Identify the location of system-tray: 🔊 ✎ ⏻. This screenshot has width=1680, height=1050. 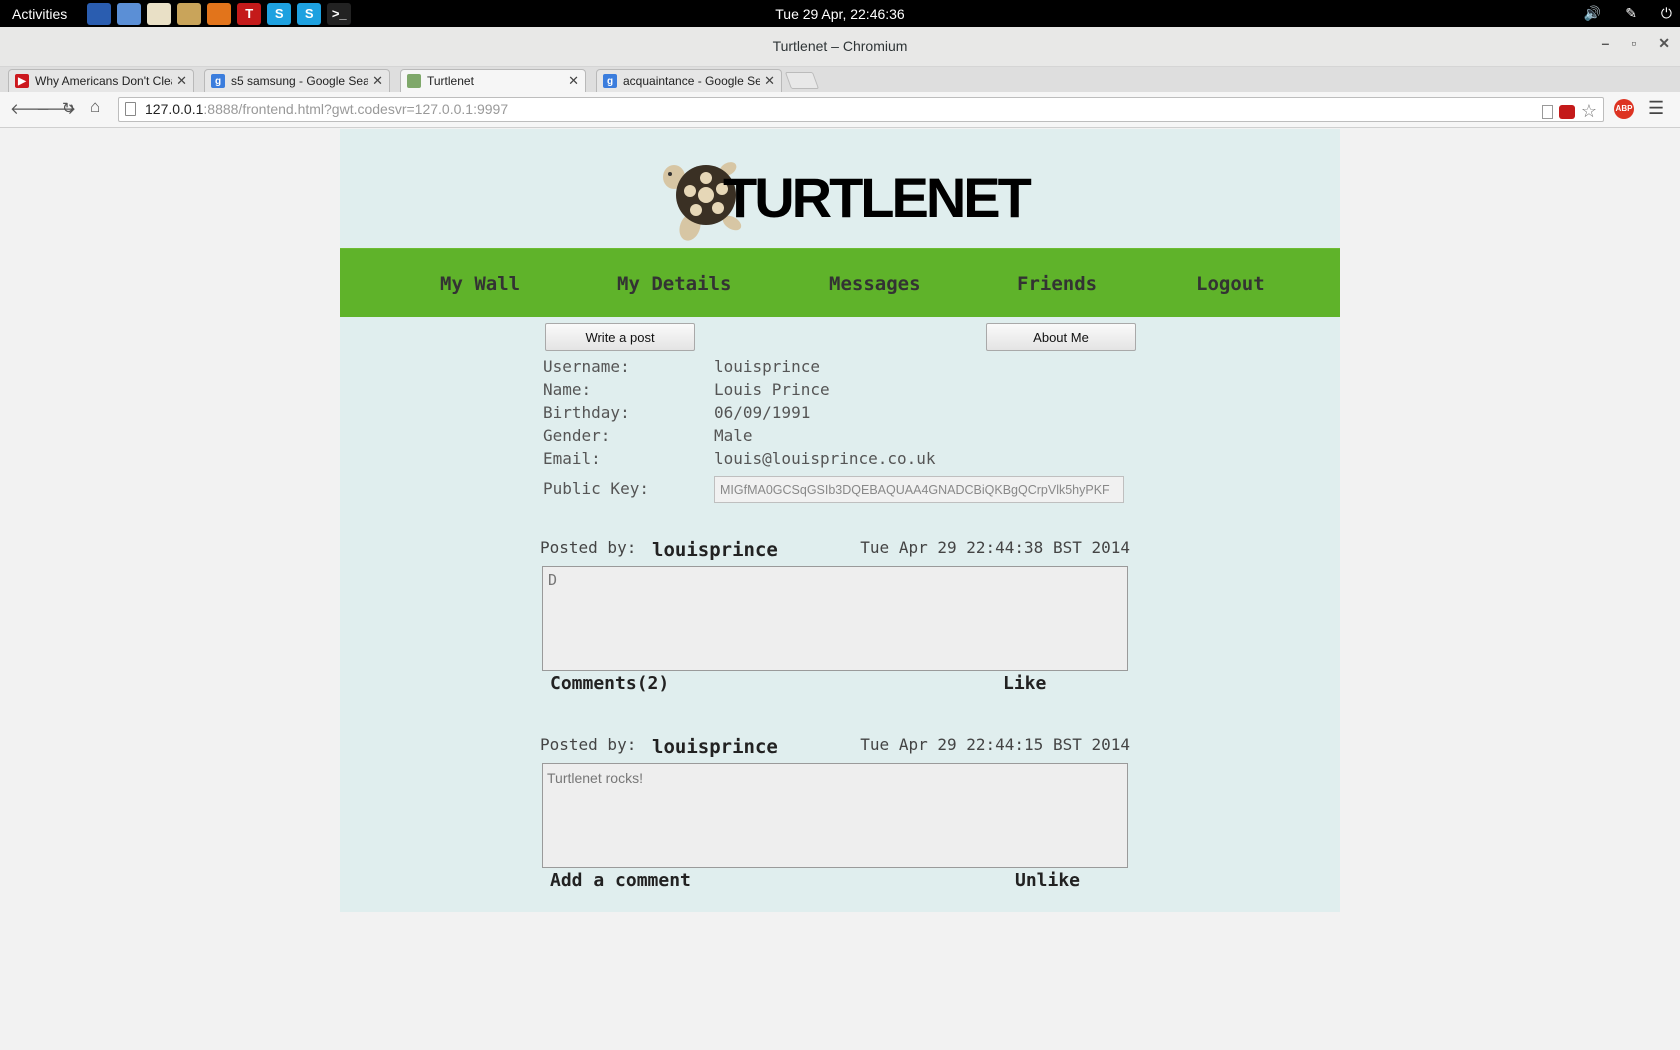
(1628, 13).